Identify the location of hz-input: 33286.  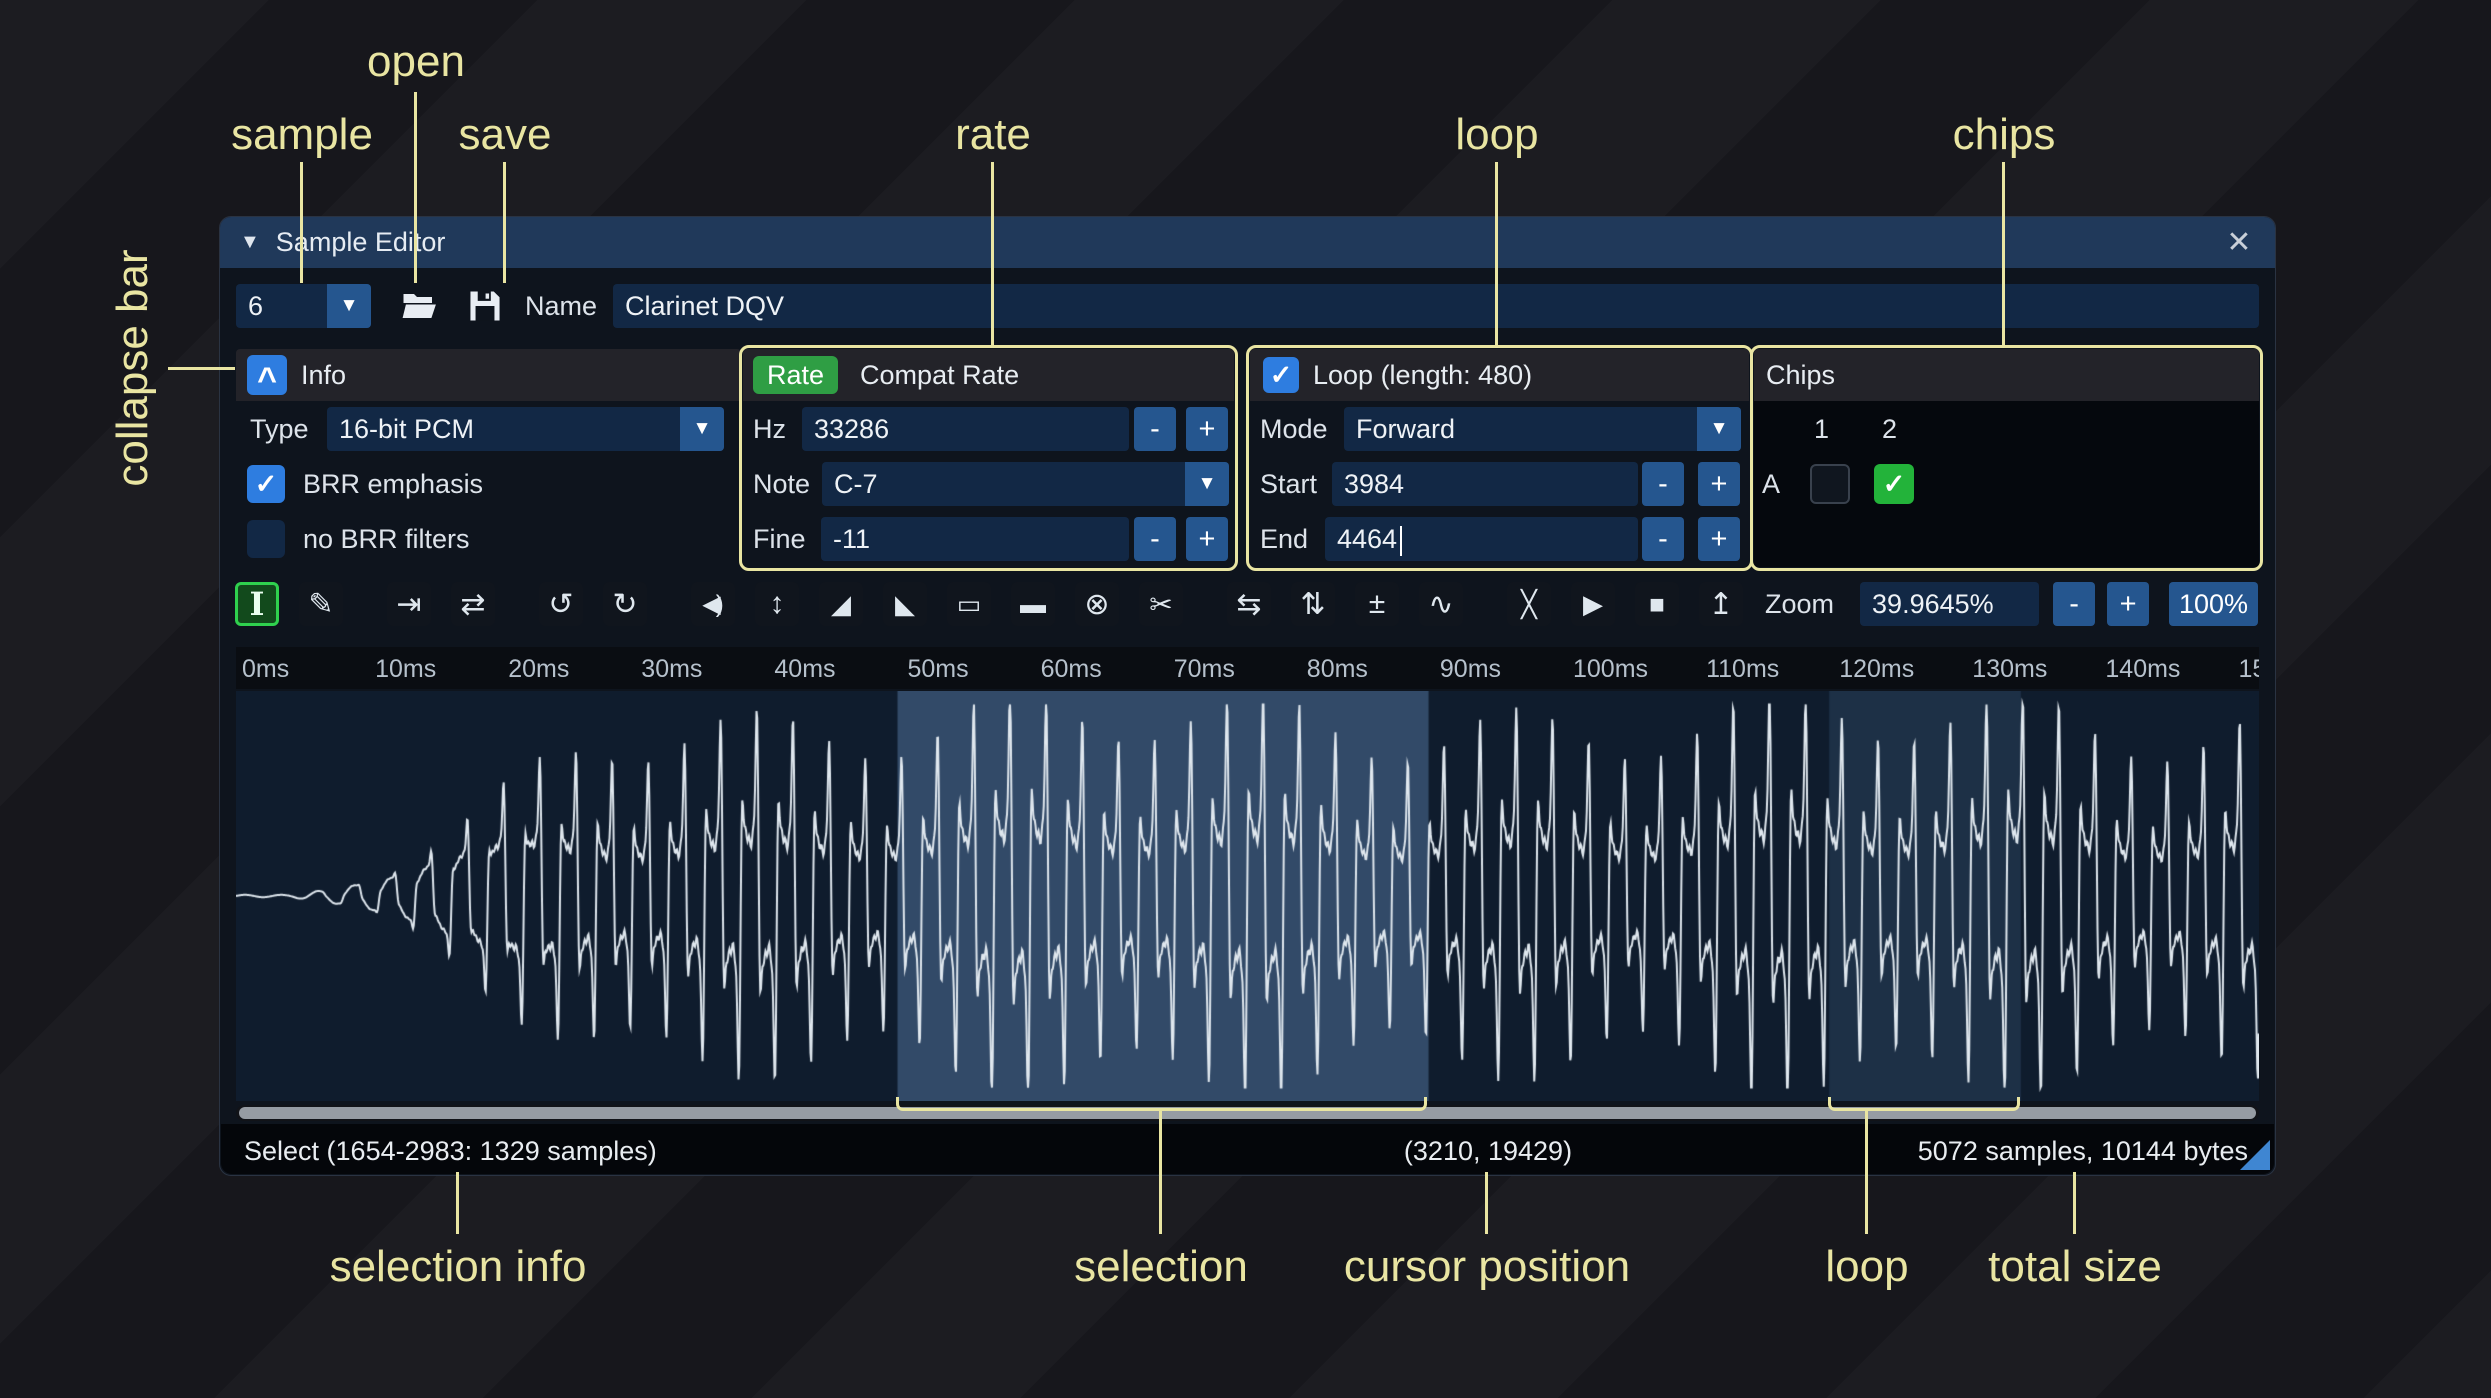
(965, 429).